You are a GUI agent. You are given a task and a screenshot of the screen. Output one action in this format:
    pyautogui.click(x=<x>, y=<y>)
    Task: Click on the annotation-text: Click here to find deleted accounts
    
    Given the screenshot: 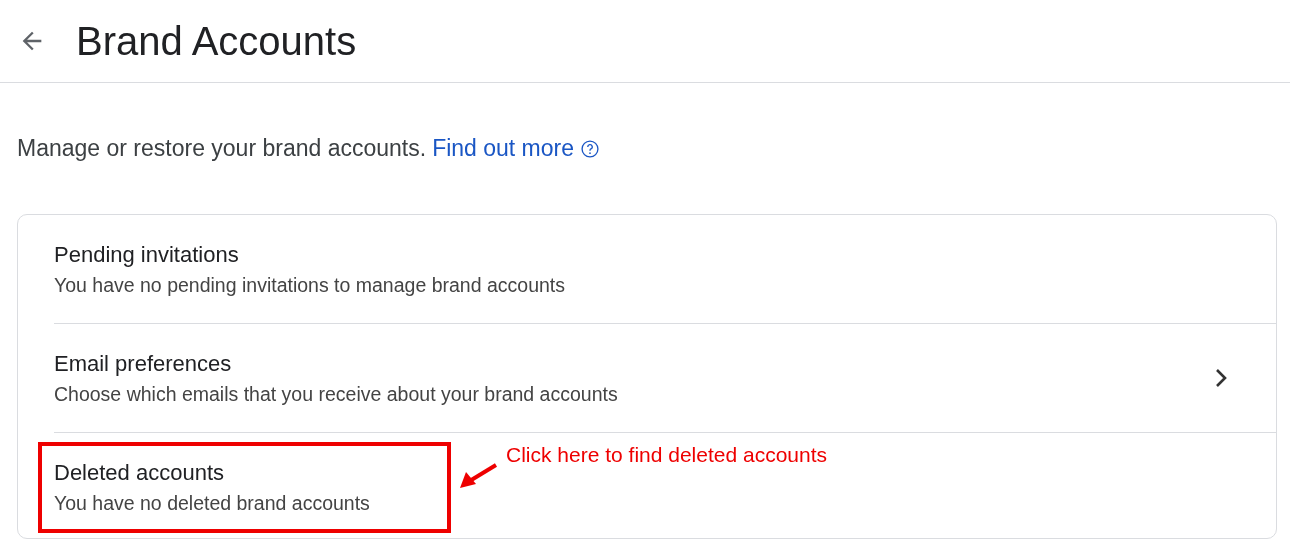 What is the action you would take?
    pyautogui.click(x=667, y=455)
    